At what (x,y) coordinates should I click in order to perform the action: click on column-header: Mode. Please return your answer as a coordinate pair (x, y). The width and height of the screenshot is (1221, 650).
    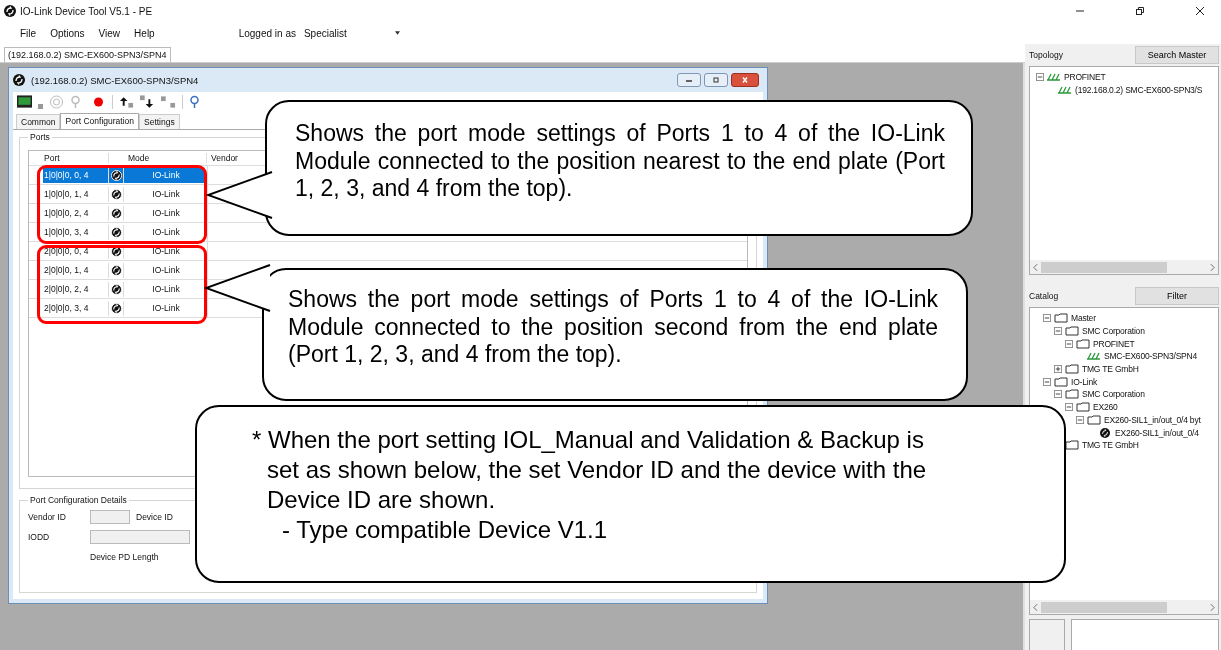
    Looking at the image, I should click on (165, 158).